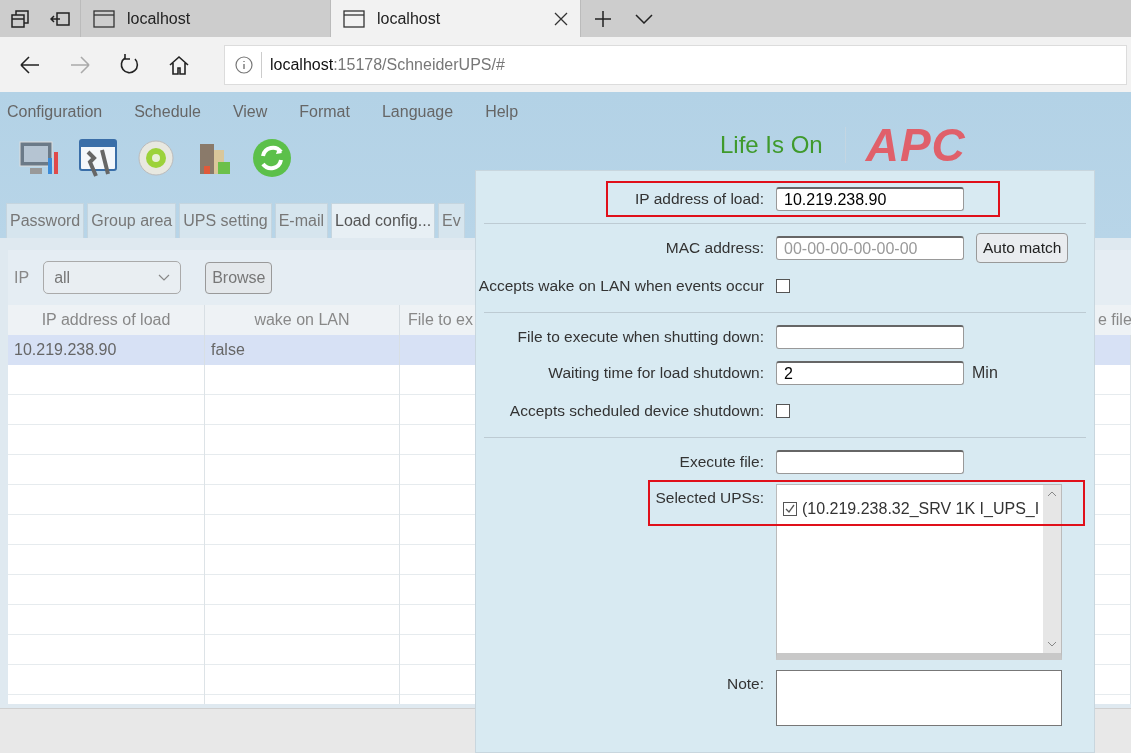  Describe the element at coordinates (699, 199) in the screenshot. I see `field-label: IP address of load:` at that location.